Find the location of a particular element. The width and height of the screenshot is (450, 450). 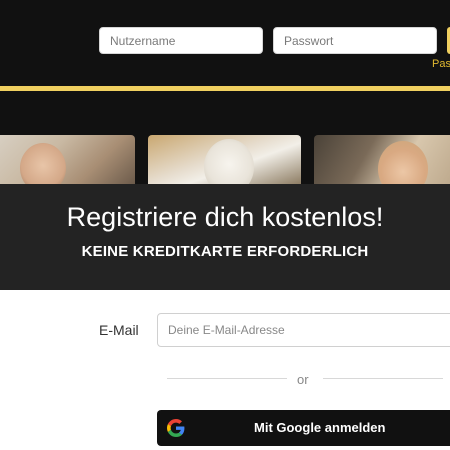

divider-line-left is located at coordinates (227, 378).